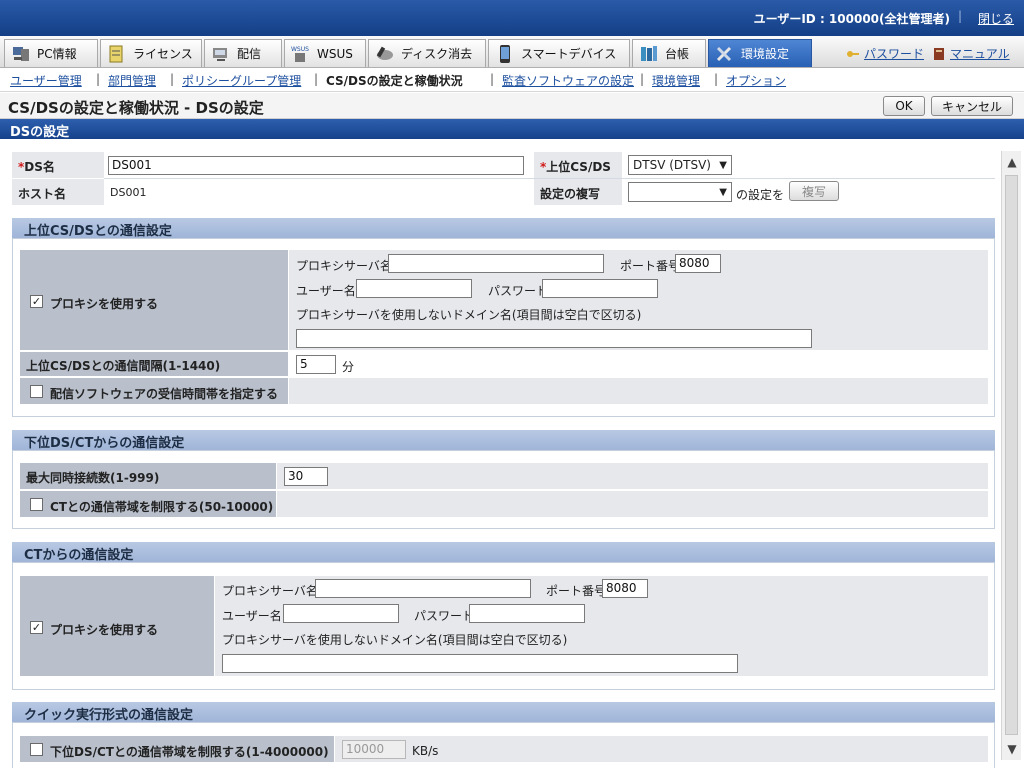 This screenshot has width=1024, height=768. What do you see at coordinates (570, 194) in the screenshot?
I see `copy-settings-label: 設定の複写` at bounding box center [570, 194].